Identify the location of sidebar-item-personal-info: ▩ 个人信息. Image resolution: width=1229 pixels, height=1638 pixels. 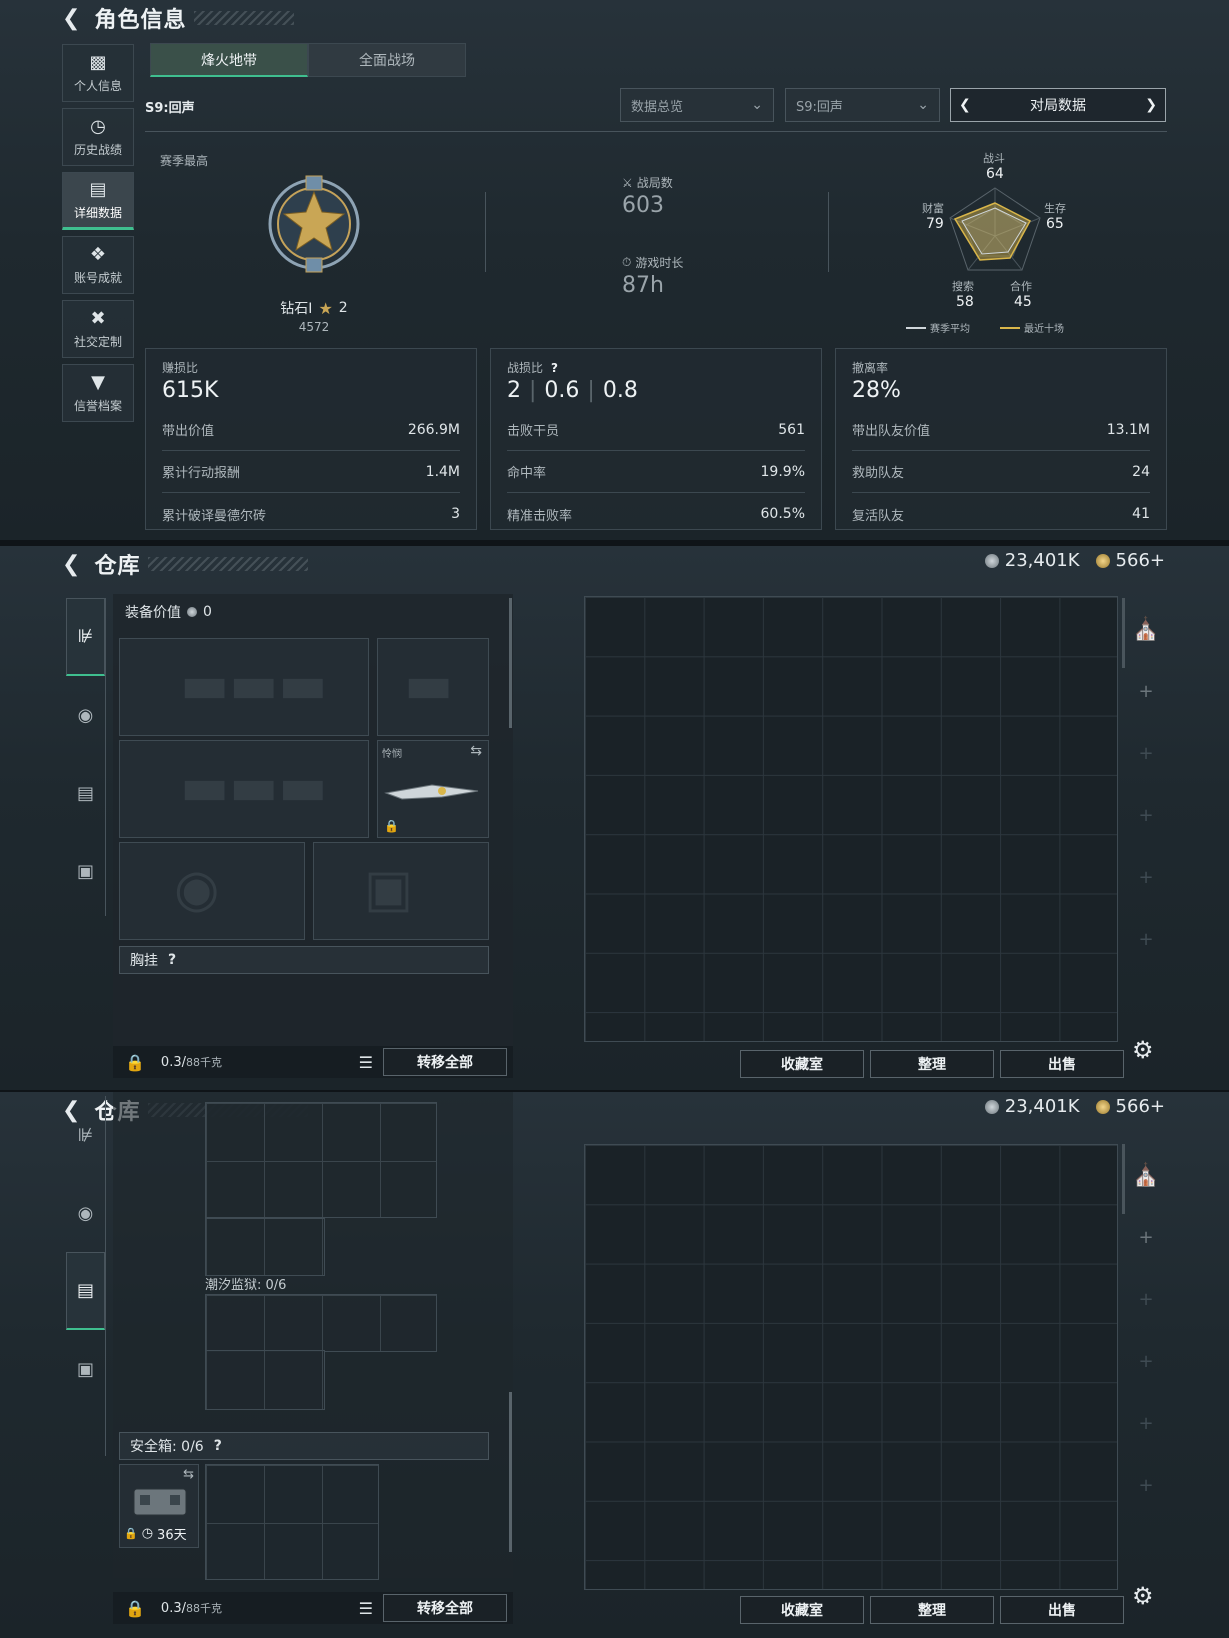
(98, 73).